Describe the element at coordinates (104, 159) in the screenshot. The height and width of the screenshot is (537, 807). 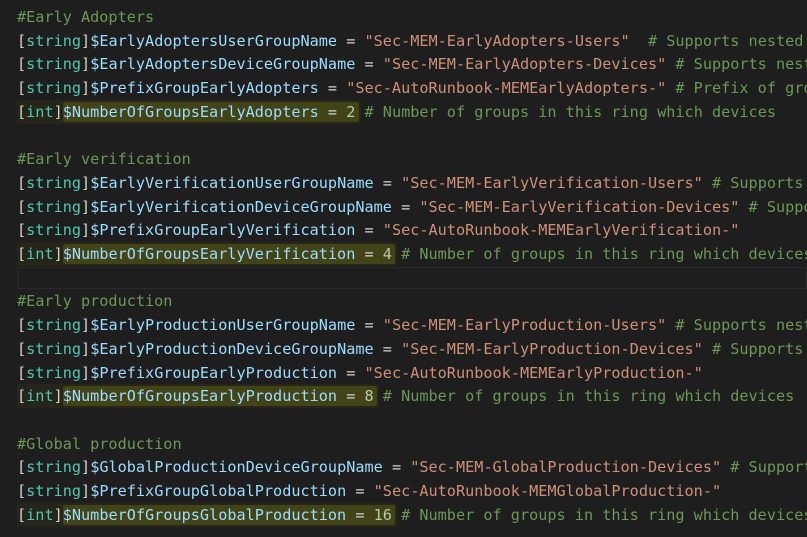
I see `code-line: #Early verification` at that location.